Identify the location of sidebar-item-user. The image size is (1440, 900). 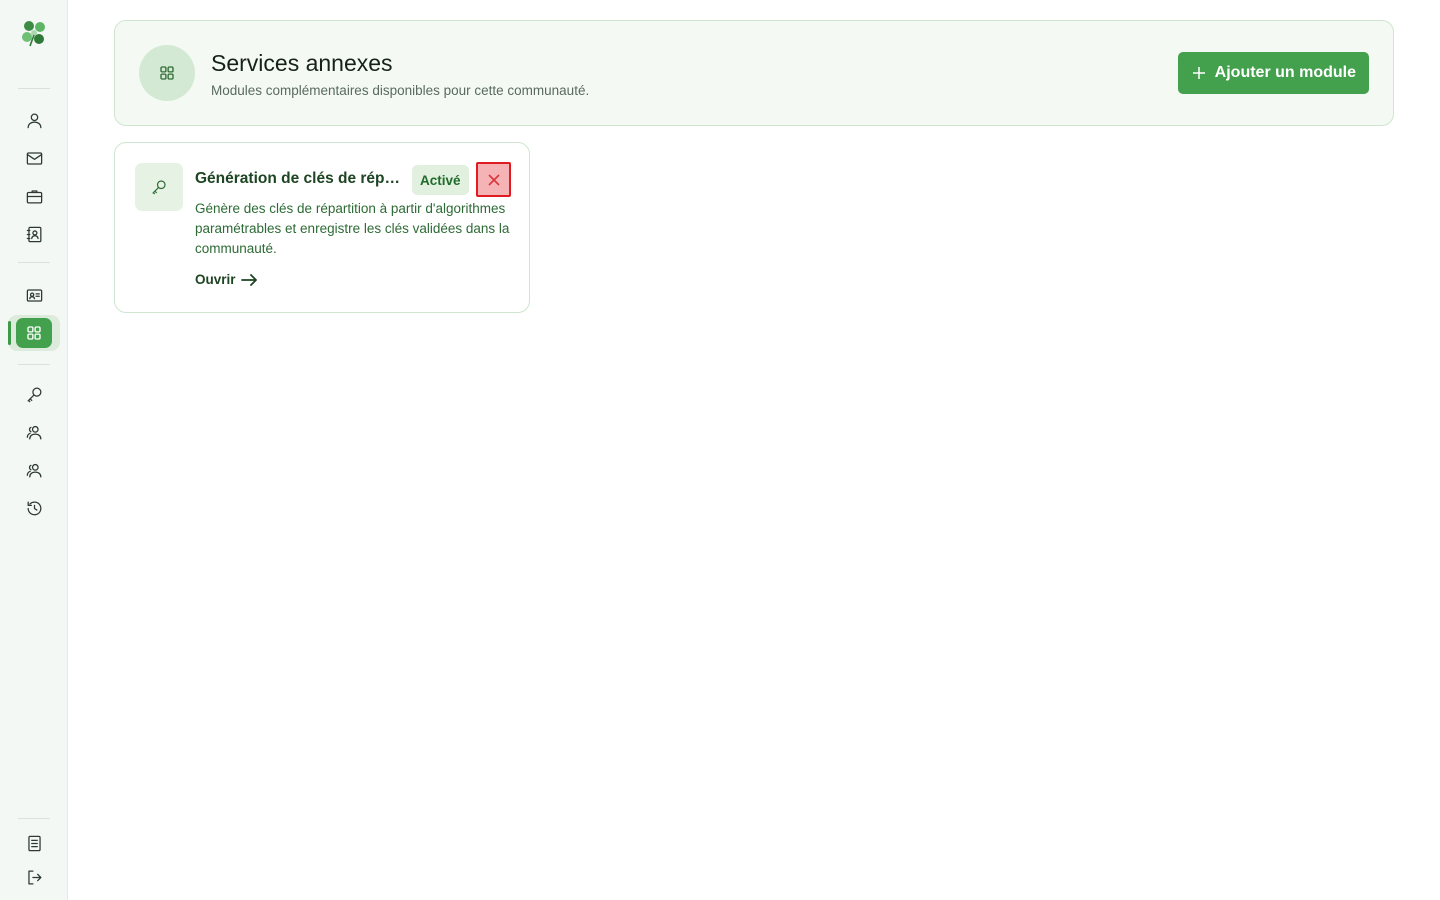
(34, 120).